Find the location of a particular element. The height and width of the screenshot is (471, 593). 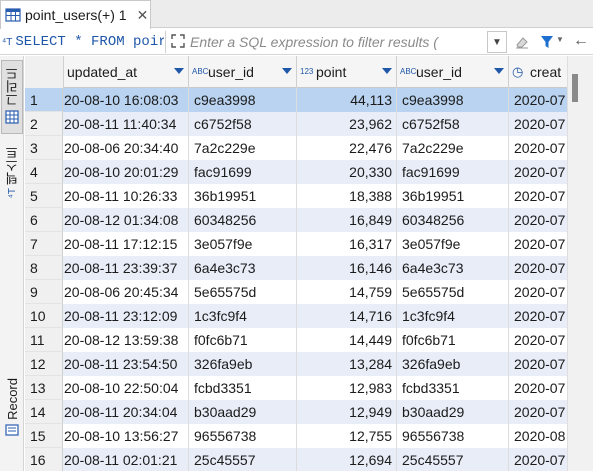

row-number: 5 is located at coordinates (44, 196).